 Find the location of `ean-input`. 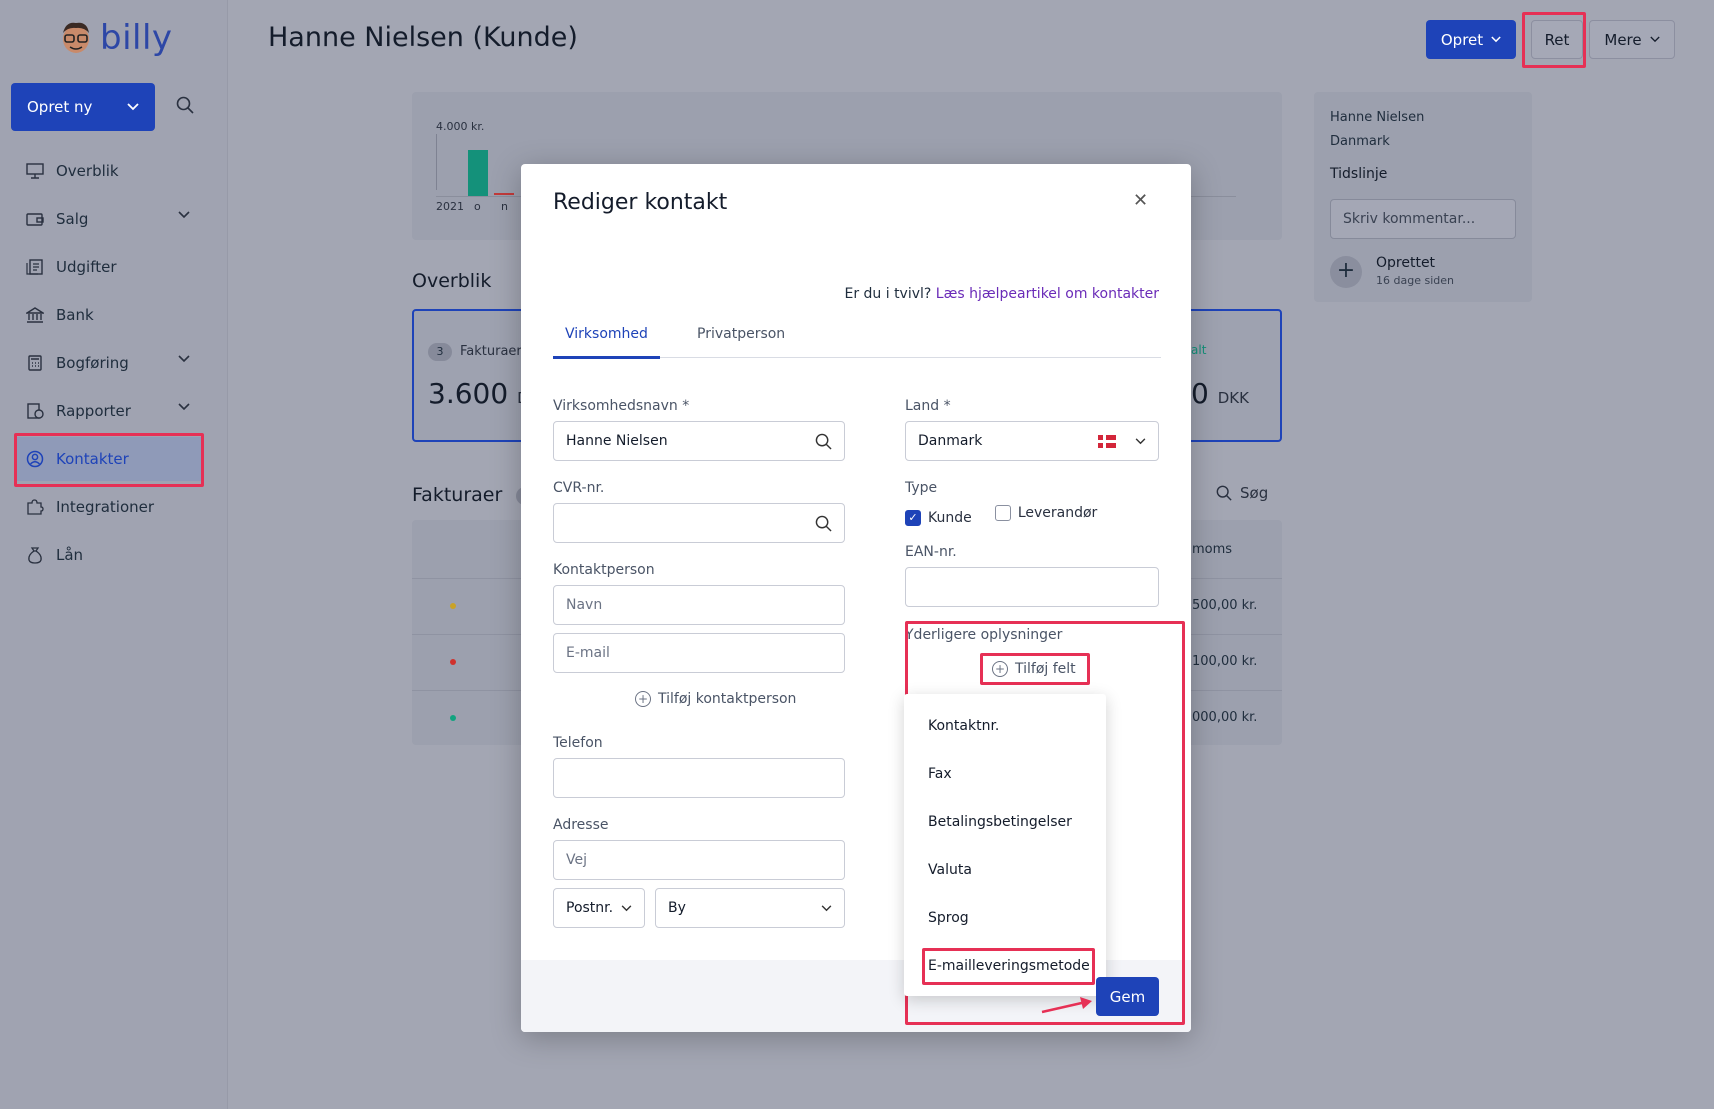

ean-input is located at coordinates (1032, 587).